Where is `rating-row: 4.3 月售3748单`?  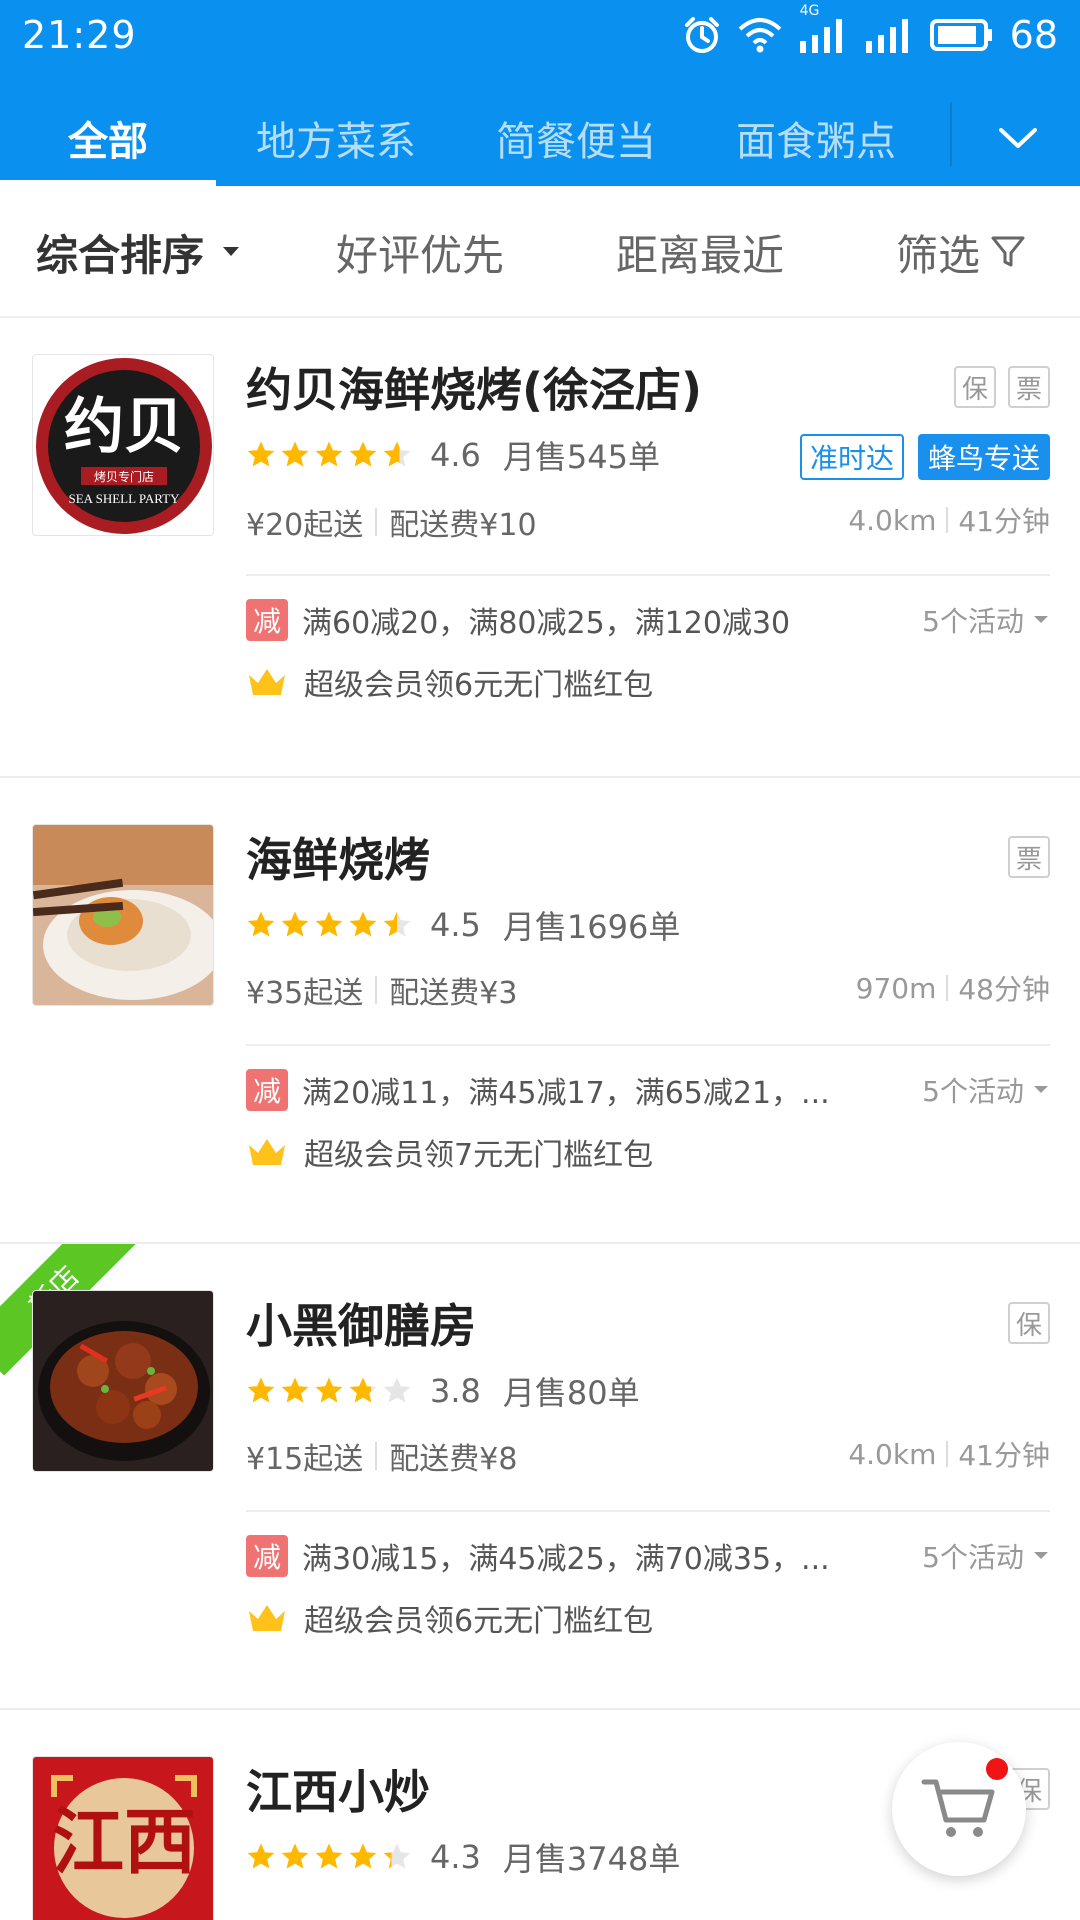 rating-row: 4.3 月售3748单 is located at coordinates (463, 1857).